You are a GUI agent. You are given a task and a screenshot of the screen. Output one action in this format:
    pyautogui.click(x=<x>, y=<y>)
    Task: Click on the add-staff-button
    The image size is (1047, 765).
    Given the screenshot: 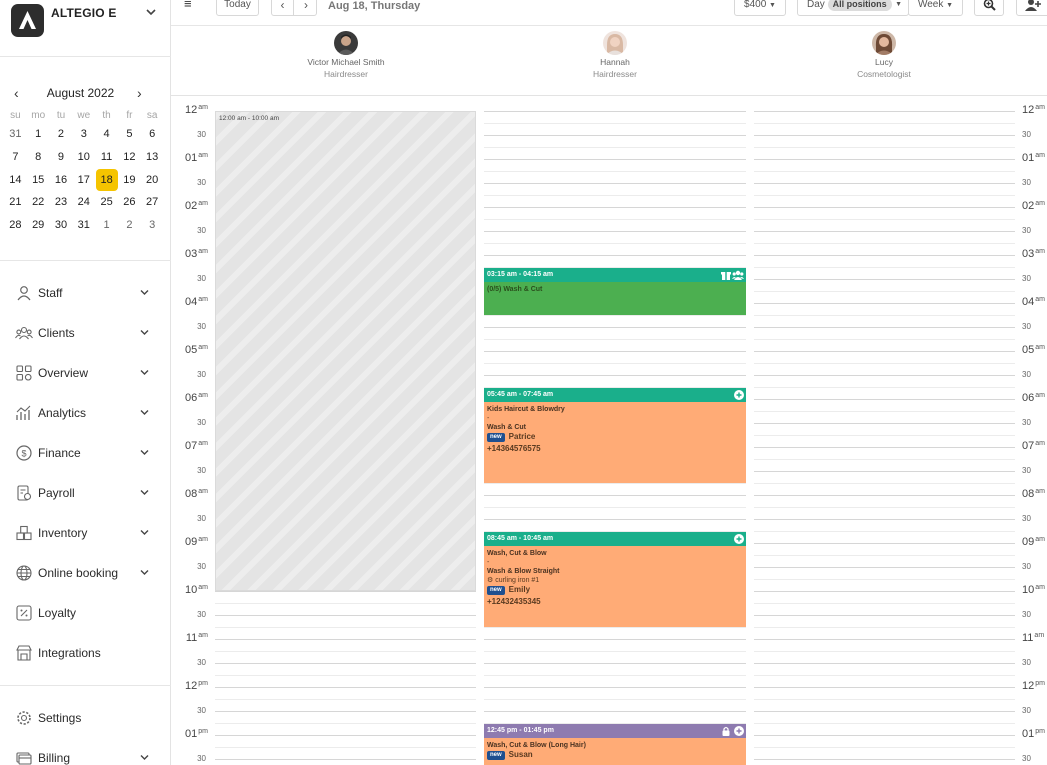 What is the action you would take?
    pyautogui.click(x=1031, y=8)
    